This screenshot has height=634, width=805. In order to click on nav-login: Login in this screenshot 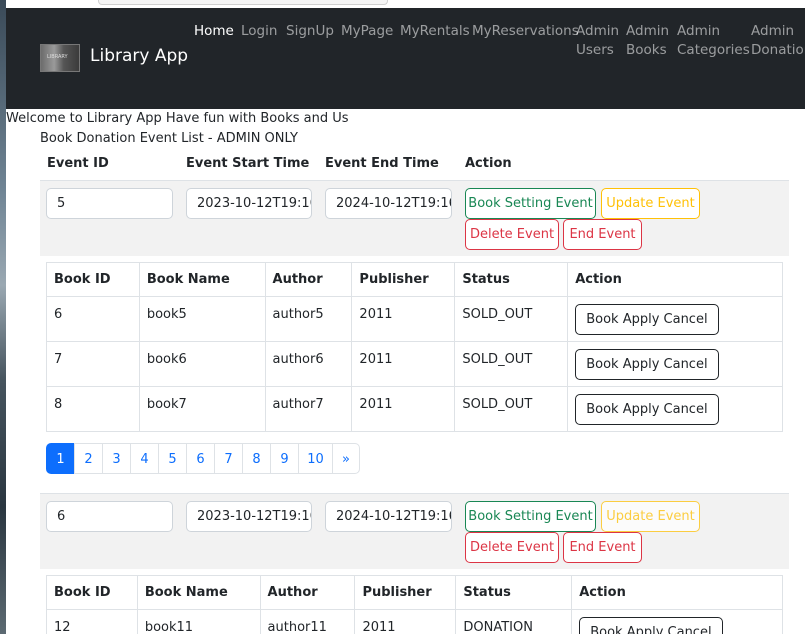, I will do `click(259, 31)`.